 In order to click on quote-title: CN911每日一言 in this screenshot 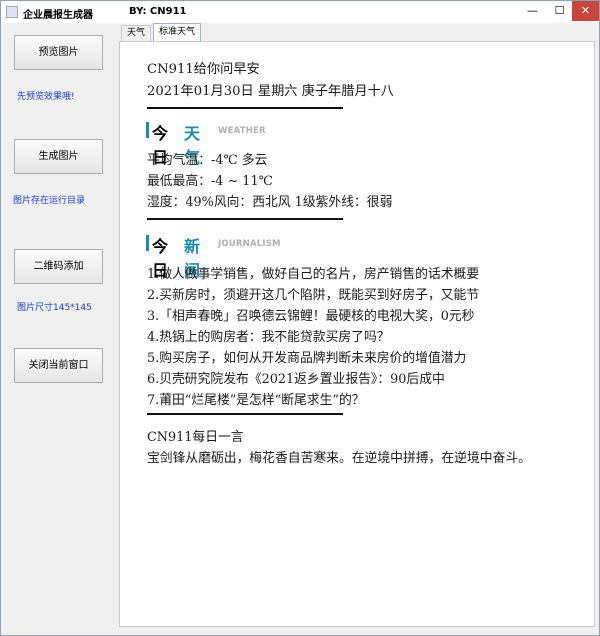, I will do `click(195, 437)`.